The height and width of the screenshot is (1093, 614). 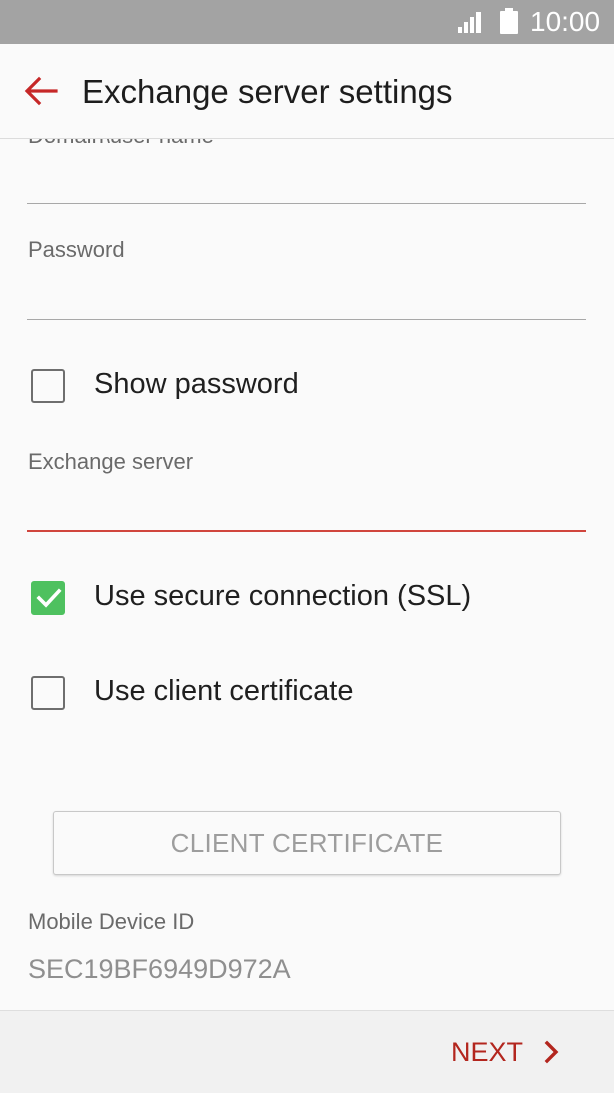 What do you see at coordinates (111, 461) in the screenshot?
I see `exchange-server-label: Exchange server` at bounding box center [111, 461].